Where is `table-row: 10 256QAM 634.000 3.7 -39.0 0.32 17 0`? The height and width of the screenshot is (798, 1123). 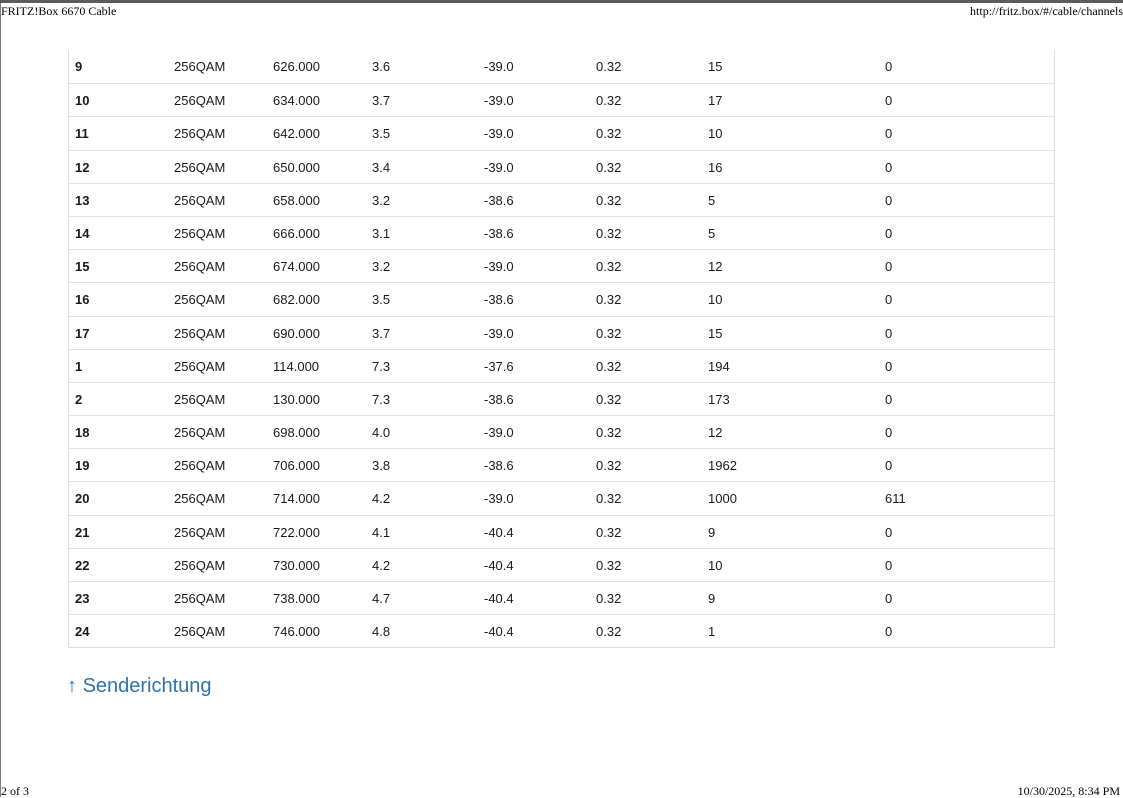
table-row: 10 256QAM 634.000 3.7 -39.0 0.32 17 0 is located at coordinates (561, 99).